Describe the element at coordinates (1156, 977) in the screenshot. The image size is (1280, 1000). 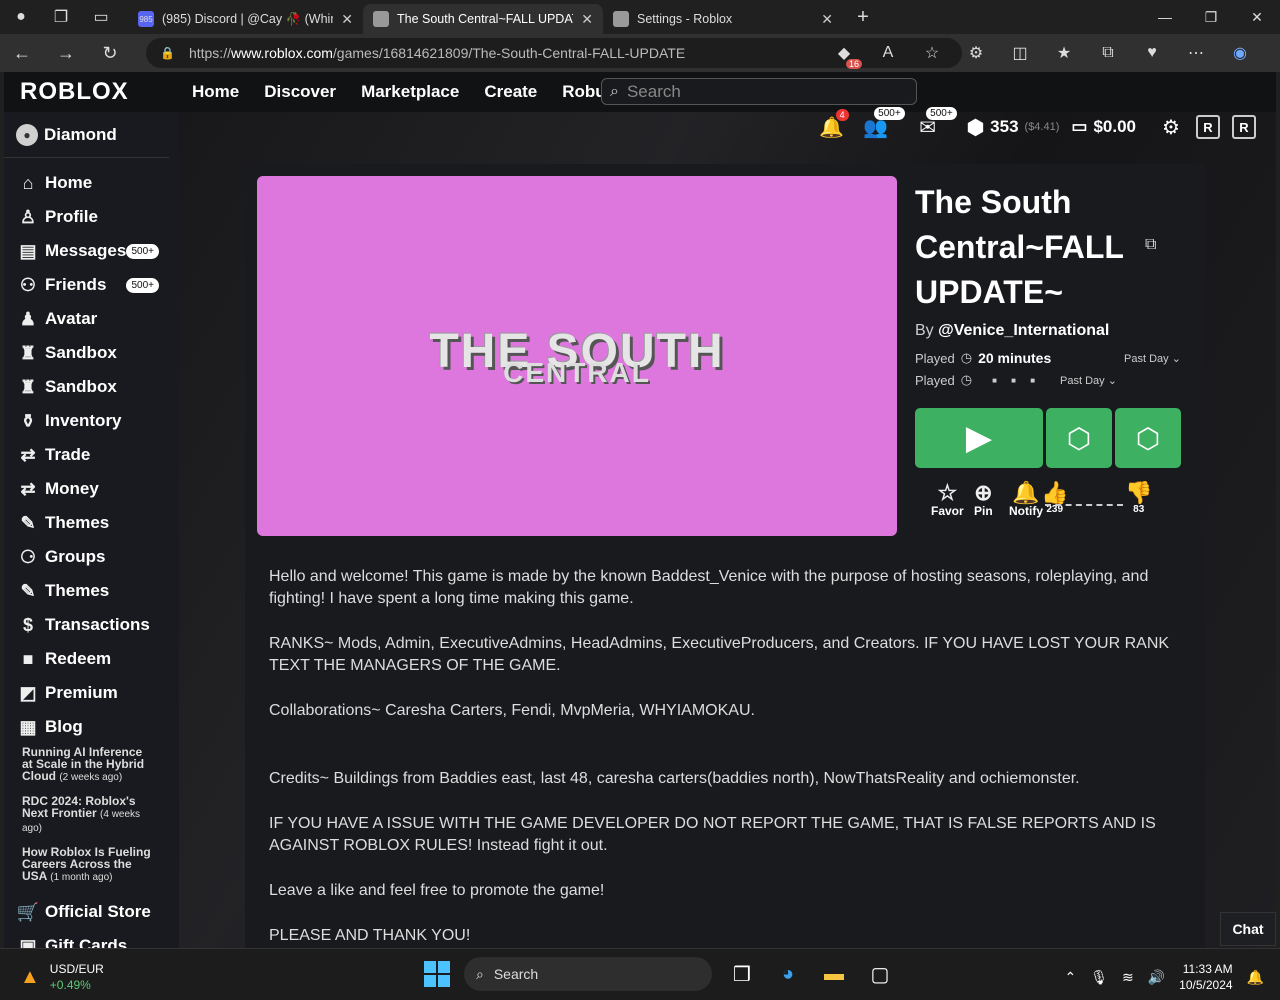
I see `volume-icon: 🔊` at that location.